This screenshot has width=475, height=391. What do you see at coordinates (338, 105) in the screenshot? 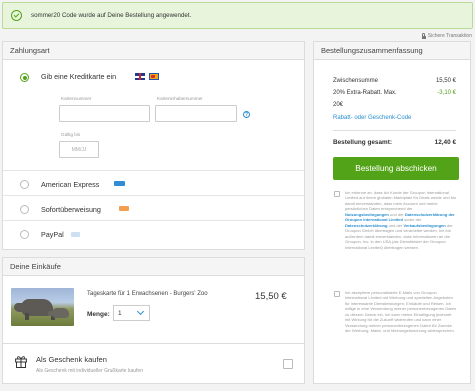
I see `discount-label-2: 20€` at bounding box center [338, 105].